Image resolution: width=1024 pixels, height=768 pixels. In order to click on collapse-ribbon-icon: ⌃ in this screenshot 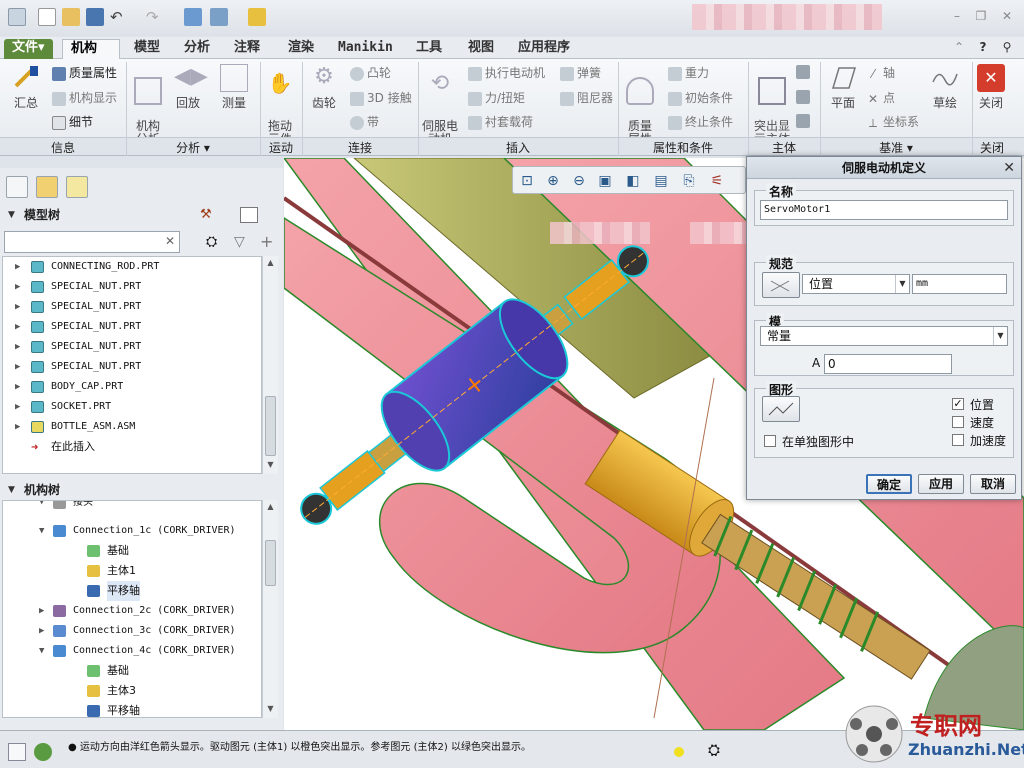, I will do `click(959, 47)`.